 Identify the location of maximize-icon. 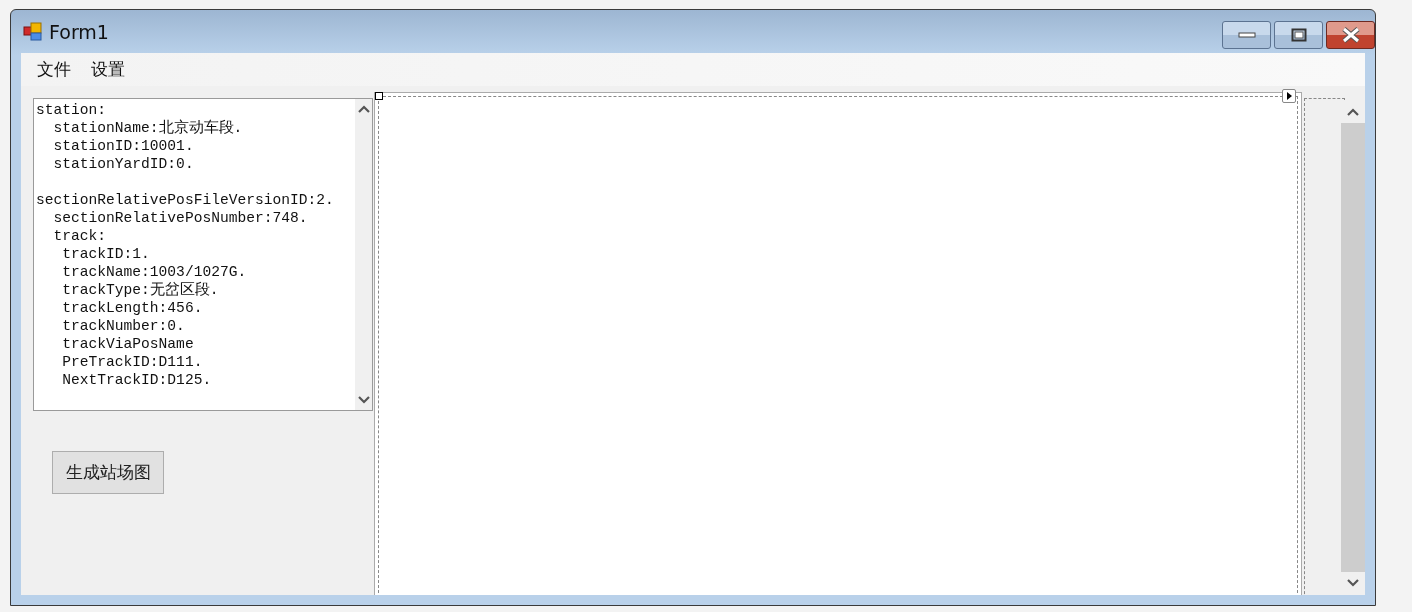
(1298, 35).